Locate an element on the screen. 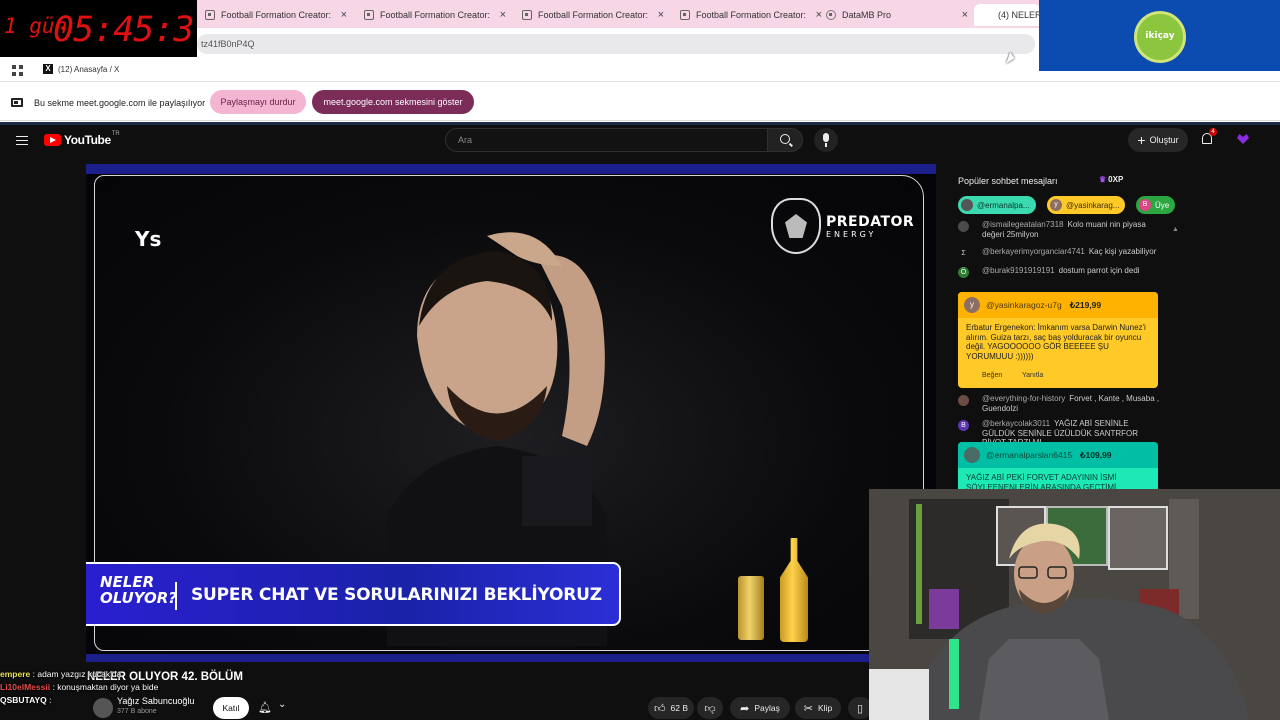 The height and width of the screenshot is (720, 1280). chat-user: @berkayerimyorganciar4741 is located at coordinates (1033, 251).